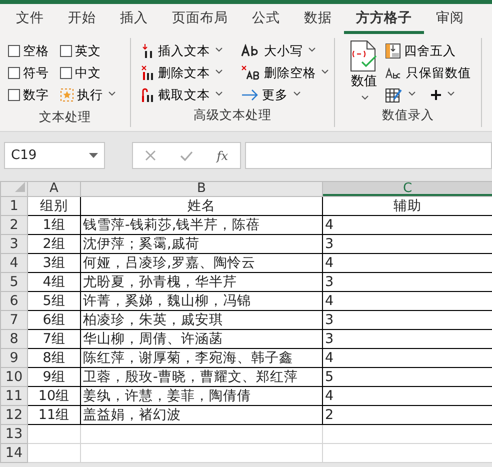  What do you see at coordinates (251, 73) in the screenshot?
I see `delete-space-icon` at bounding box center [251, 73].